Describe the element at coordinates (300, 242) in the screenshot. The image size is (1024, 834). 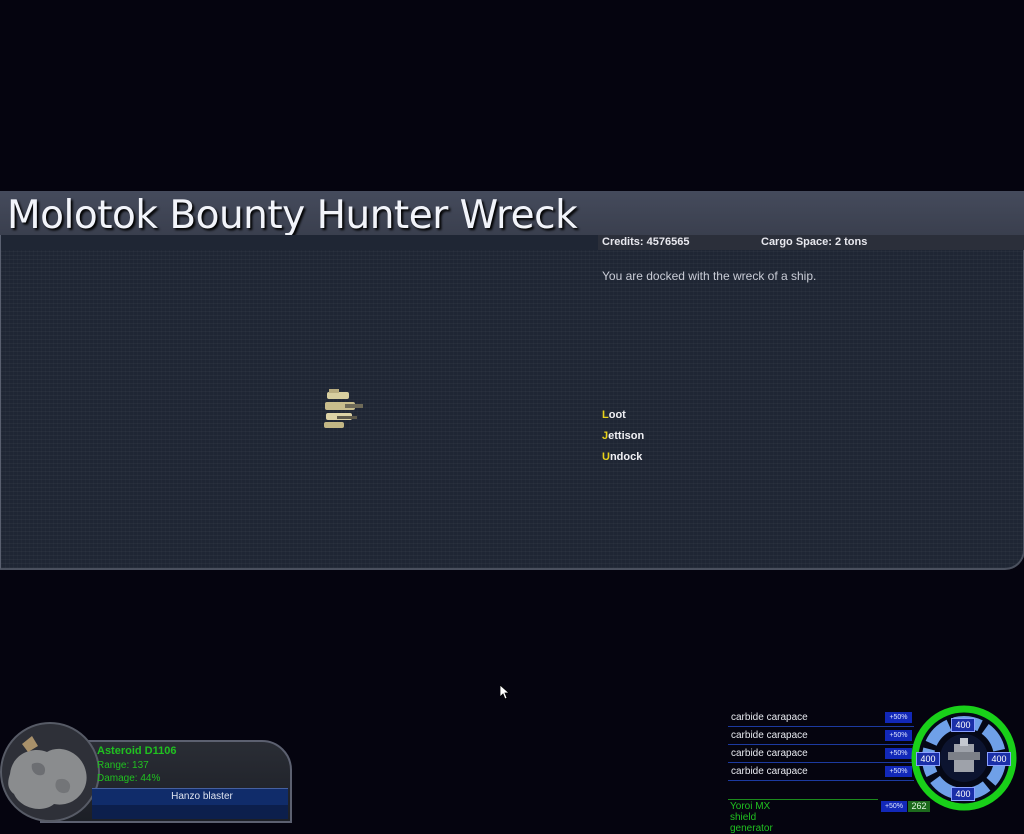
I see `panel-body-top` at that location.